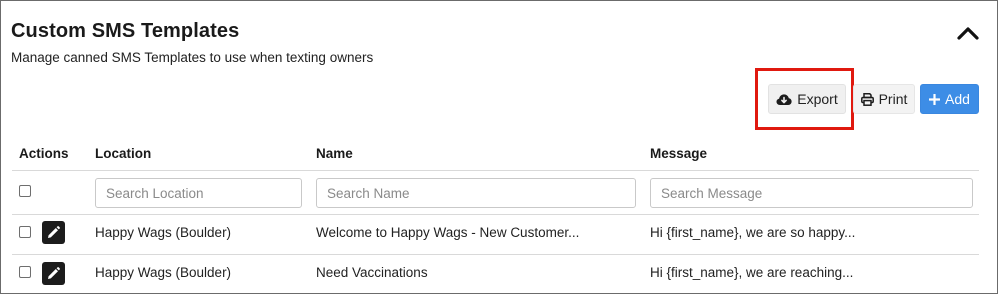  I want to click on add-label: Add, so click(957, 99).